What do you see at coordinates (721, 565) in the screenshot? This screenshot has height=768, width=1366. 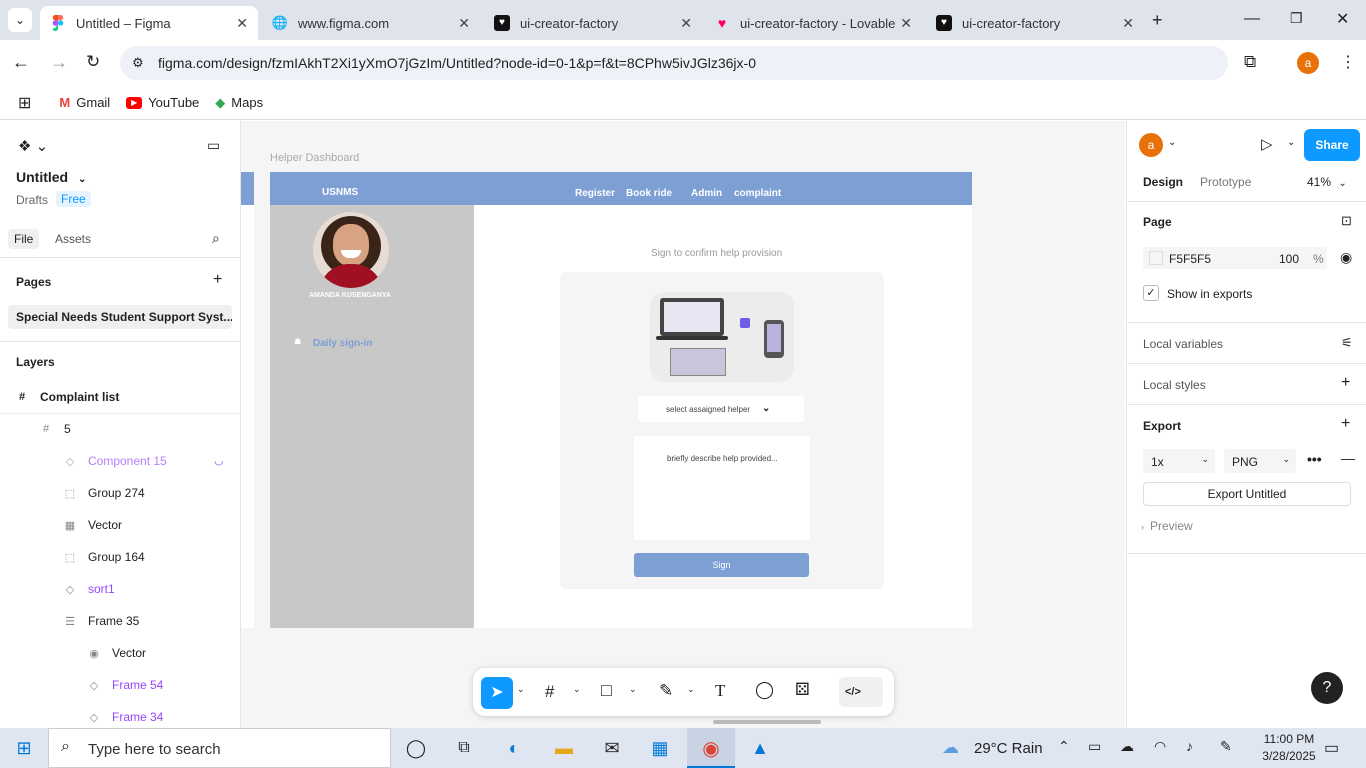 I see `sign-button: Sign` at bounding box center [721, 565].